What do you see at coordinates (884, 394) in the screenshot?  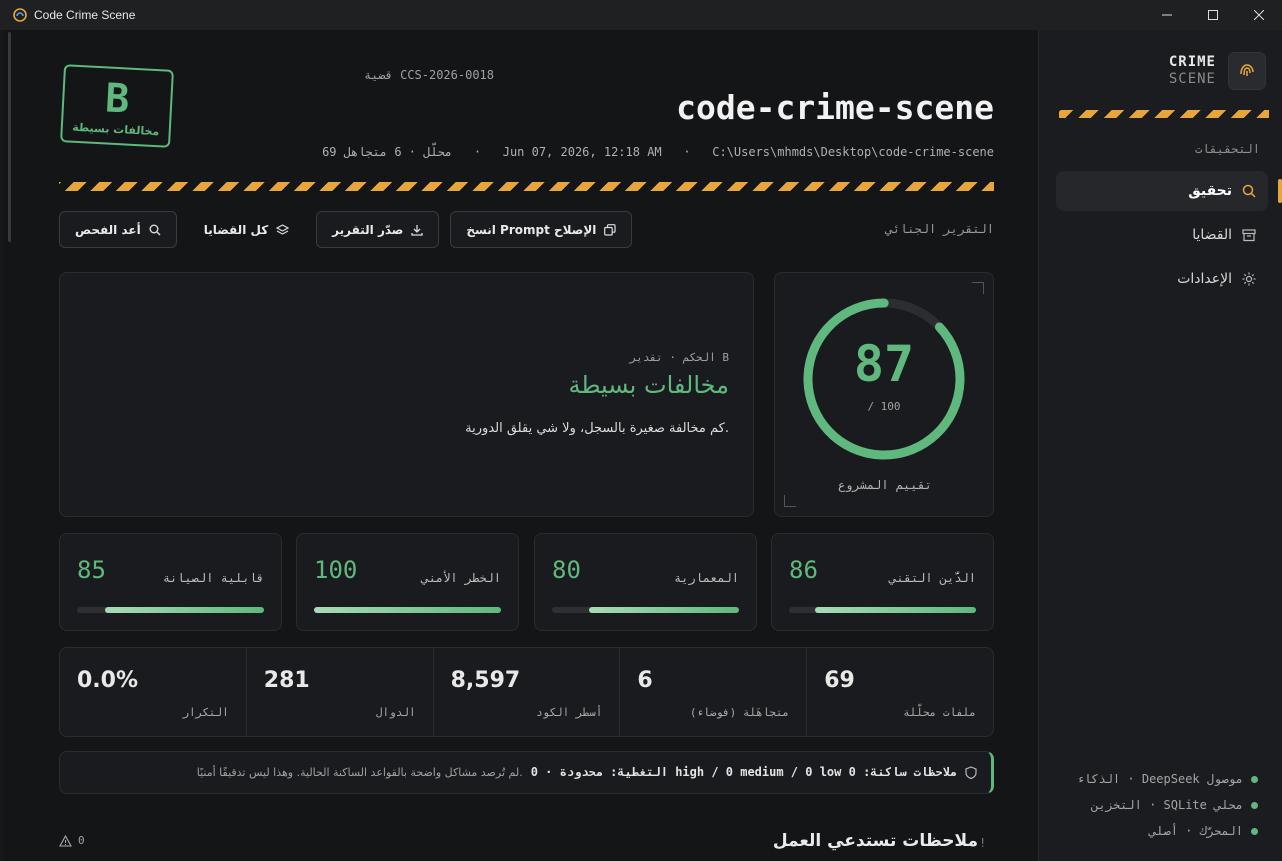 I see `score-panel: 87 / 100 تقييم المشروع` at bounding box center [884, 394].